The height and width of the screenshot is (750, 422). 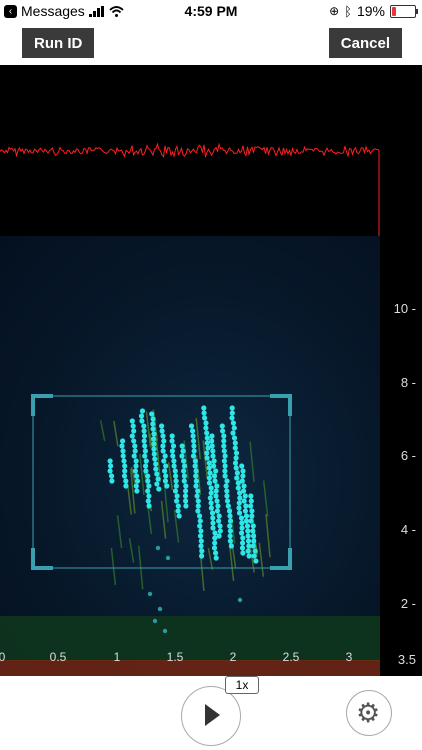 I want to click on detection-dots, so click(x=183, y=519).